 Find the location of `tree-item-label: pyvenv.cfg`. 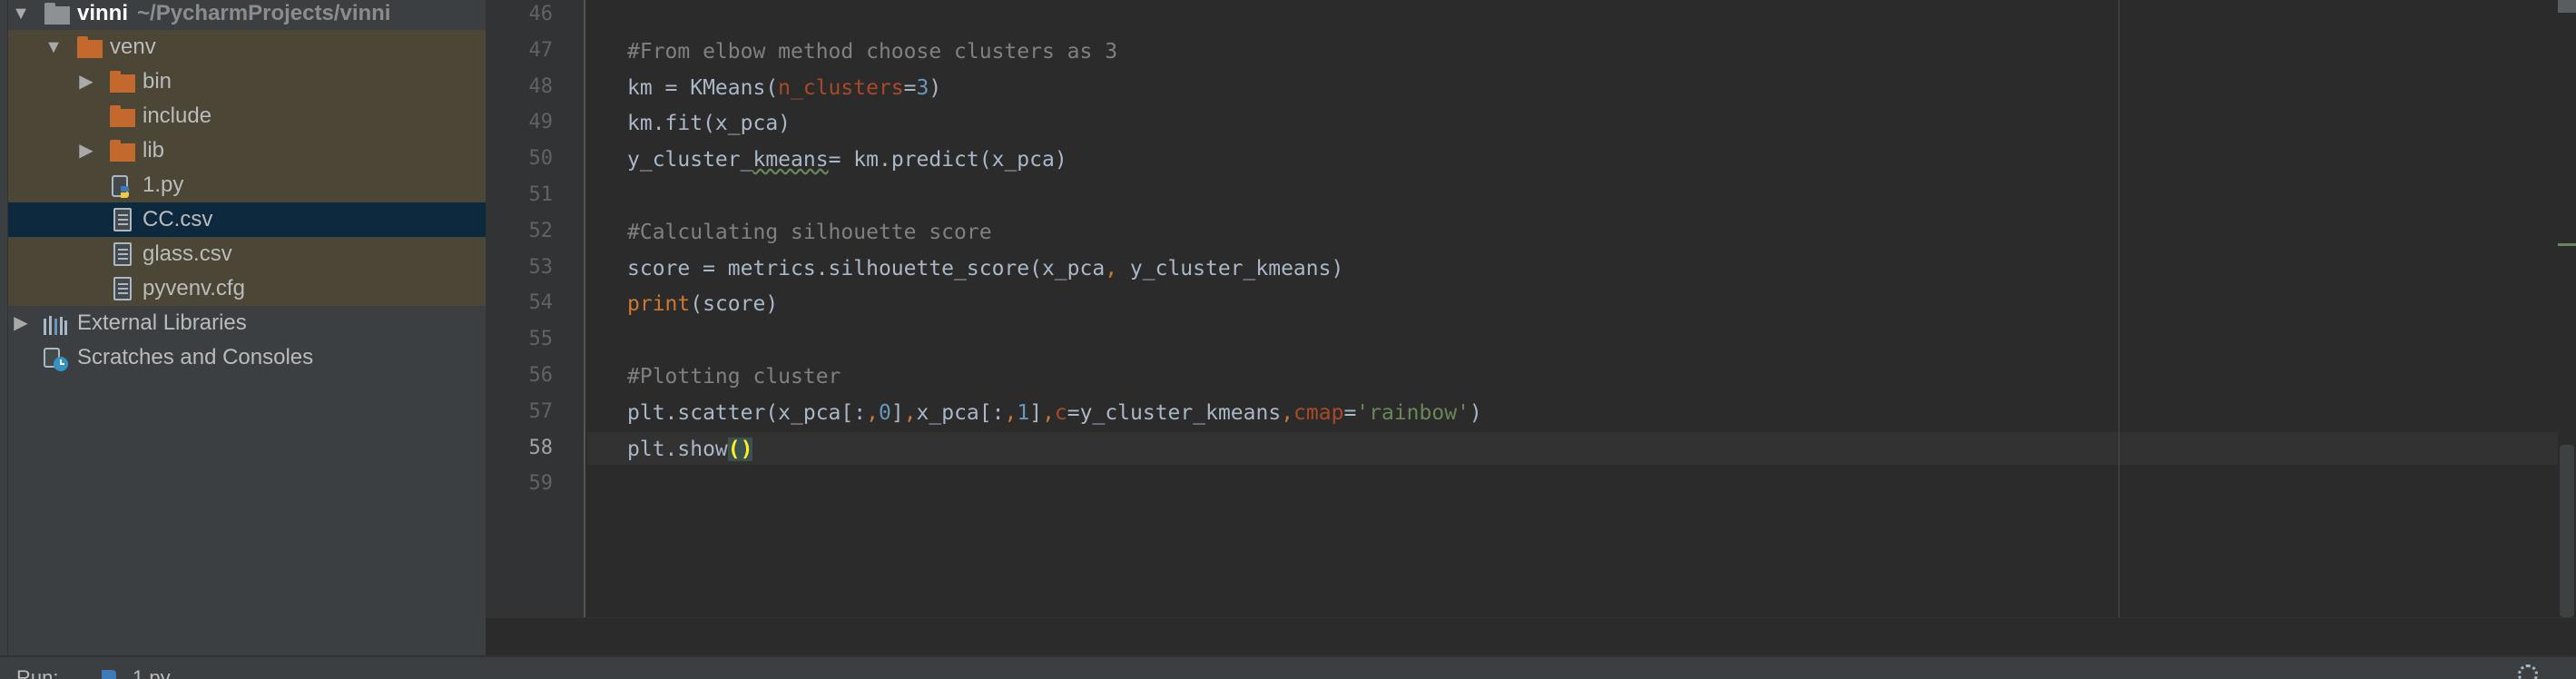

tree-item-label: pyvenv.cfg is located at coordinates (194, 288).